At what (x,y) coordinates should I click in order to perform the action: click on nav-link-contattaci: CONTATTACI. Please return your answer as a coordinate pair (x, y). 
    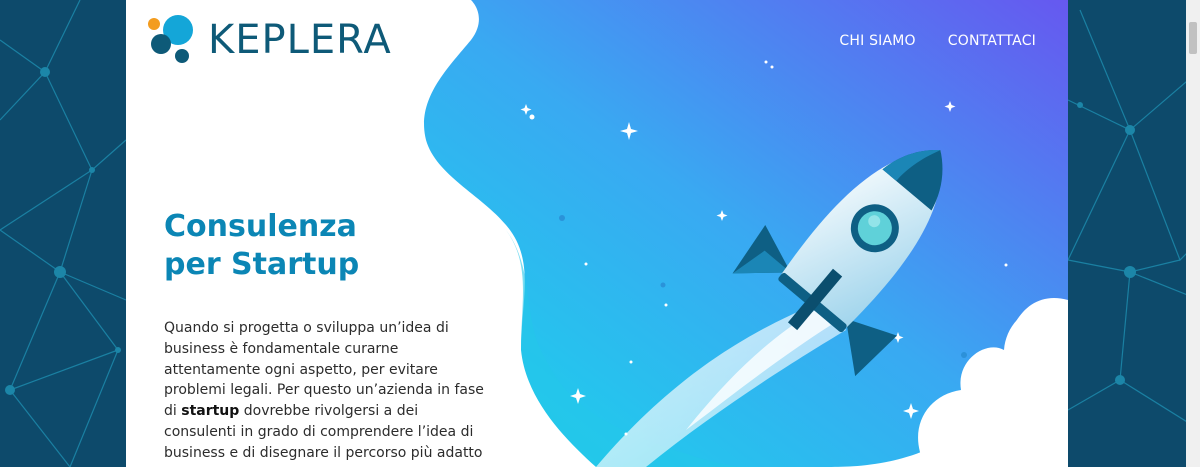
    Looking at the image, I should click on (992, 41).